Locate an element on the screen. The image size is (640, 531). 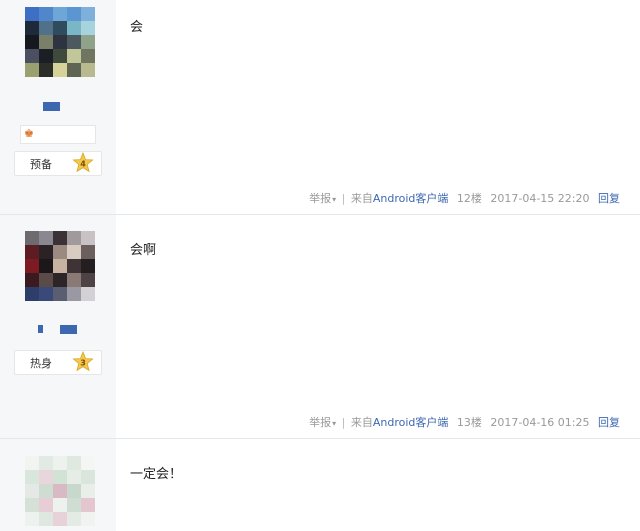
post-message: 会啊 is located at coordinates (143, 250).